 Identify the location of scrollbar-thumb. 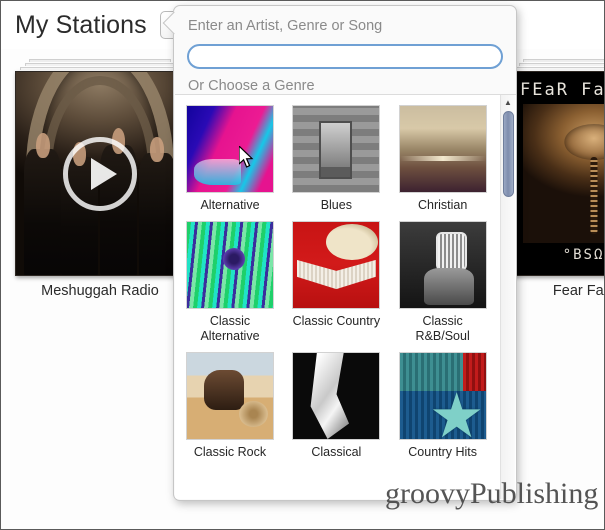
(508, 154).